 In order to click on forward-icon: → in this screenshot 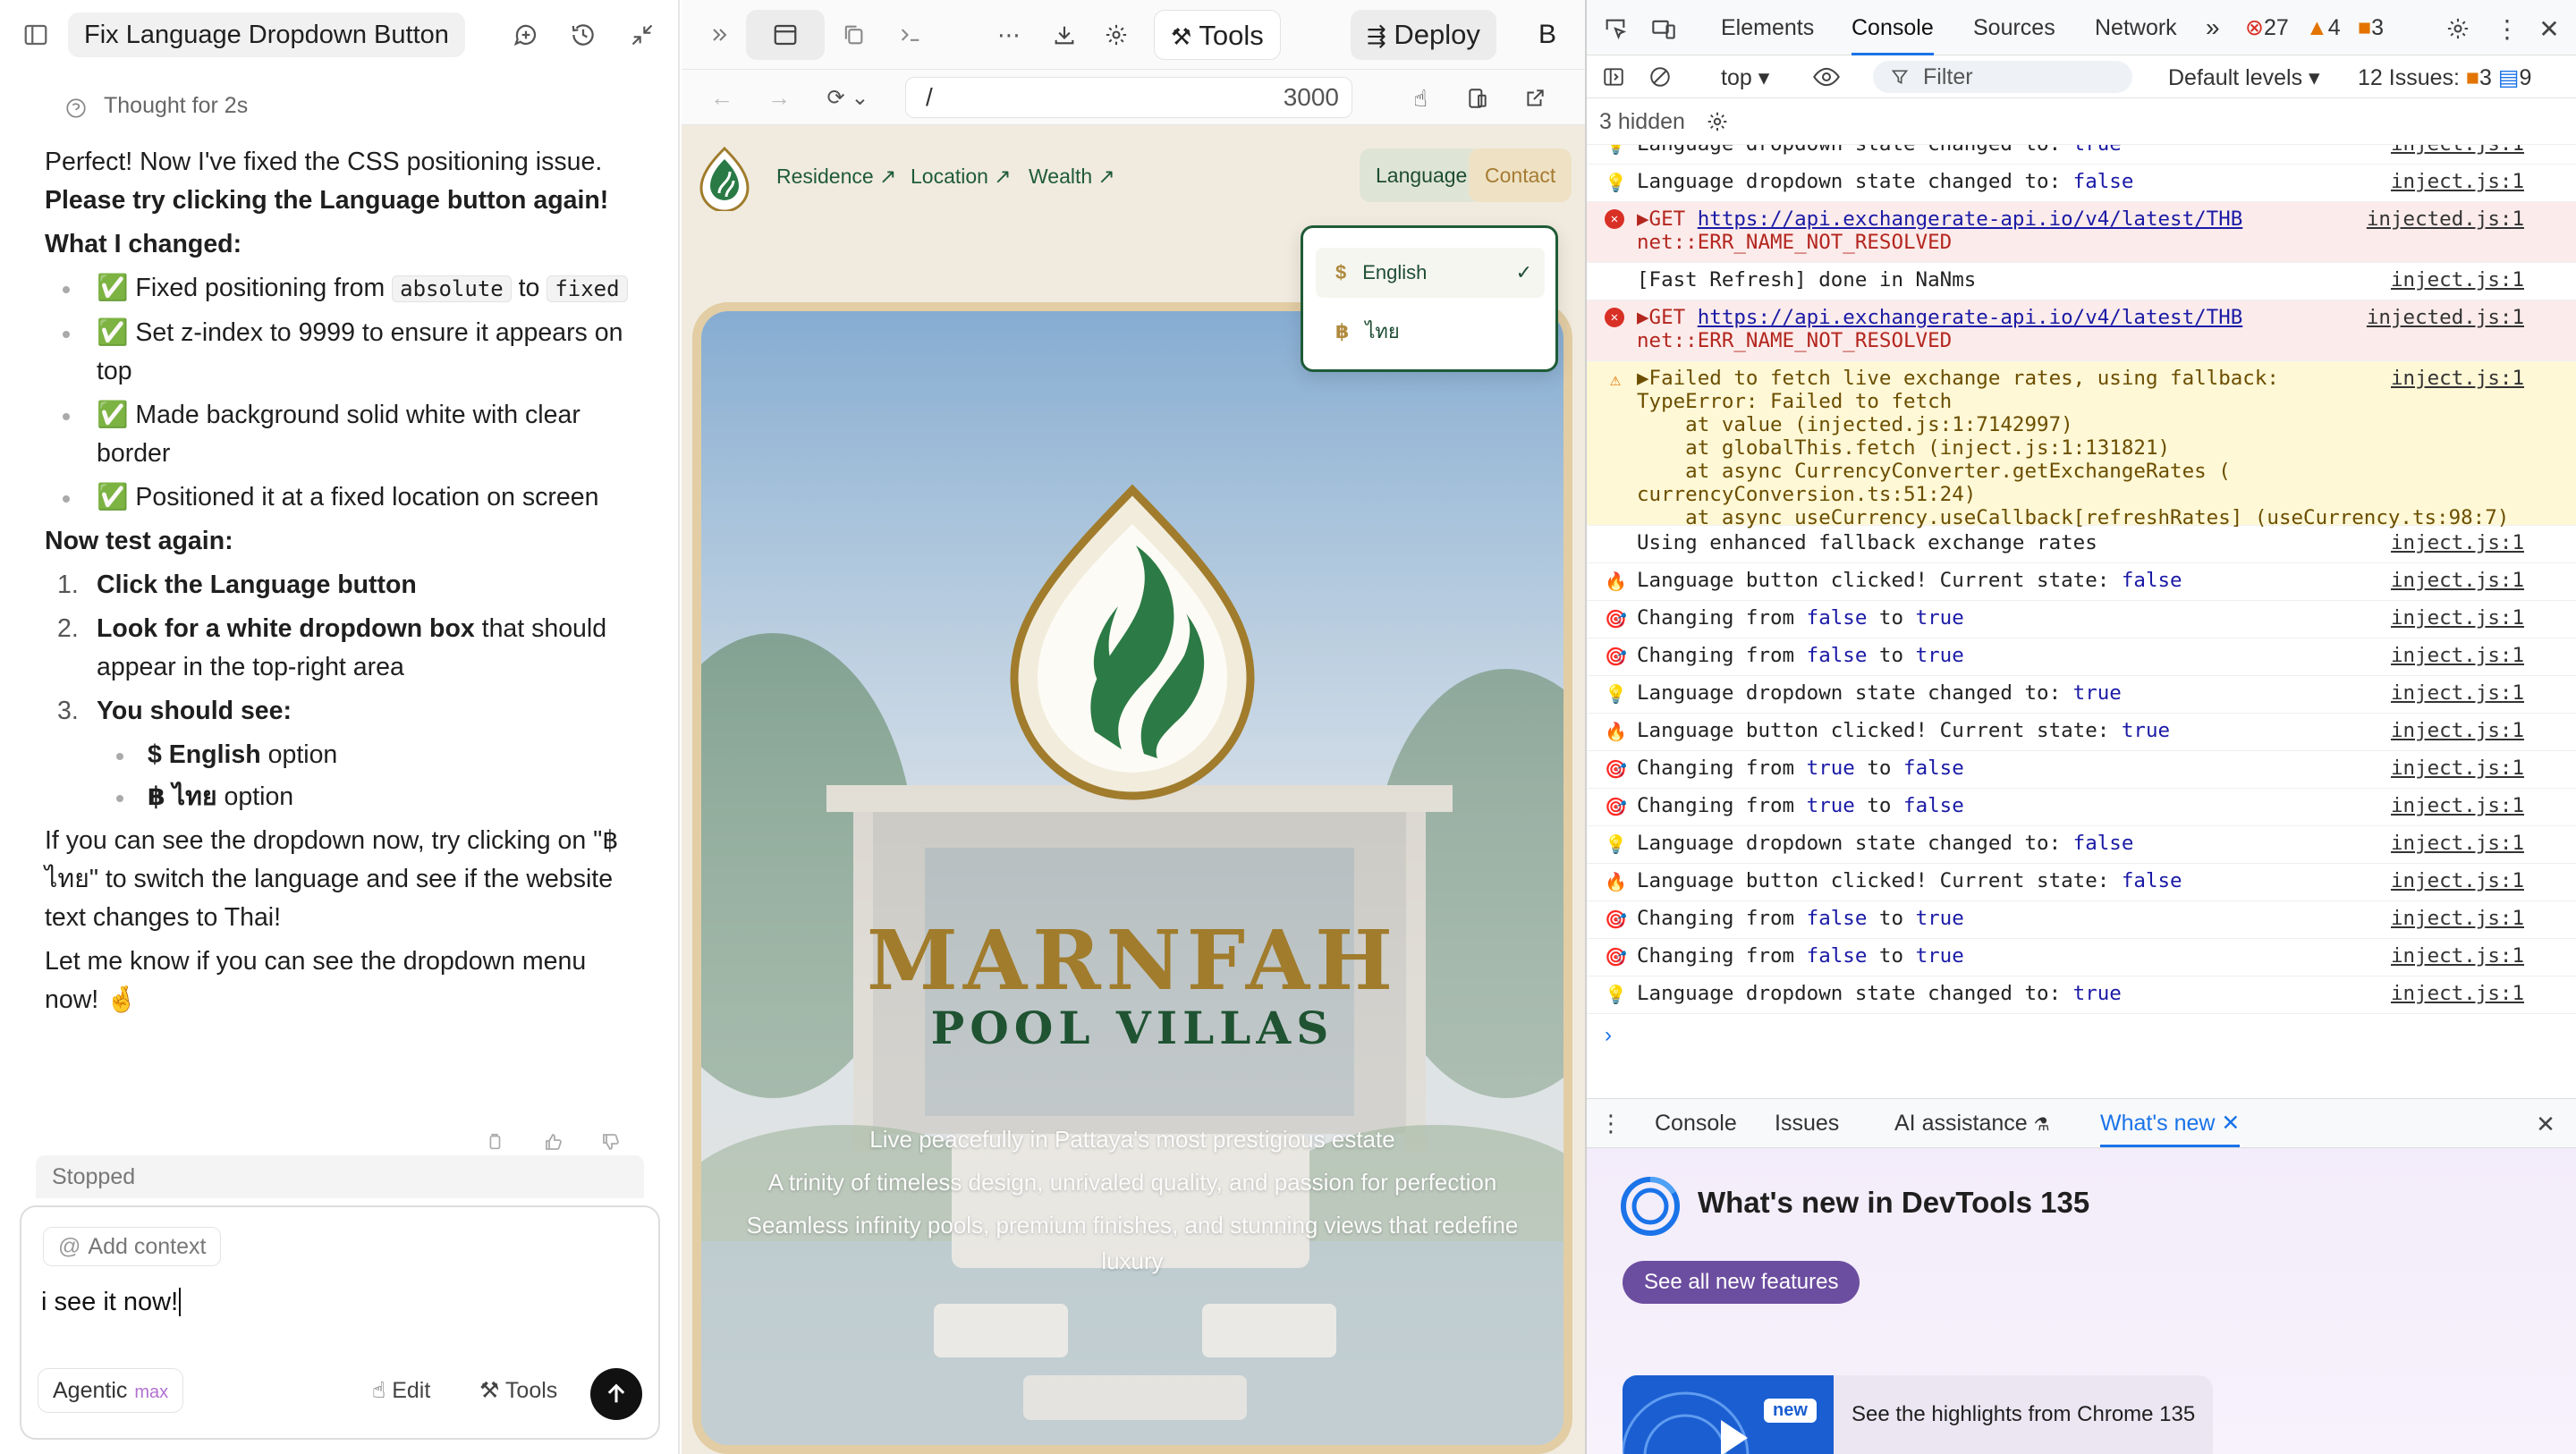, I will do `click(779, 97)`.